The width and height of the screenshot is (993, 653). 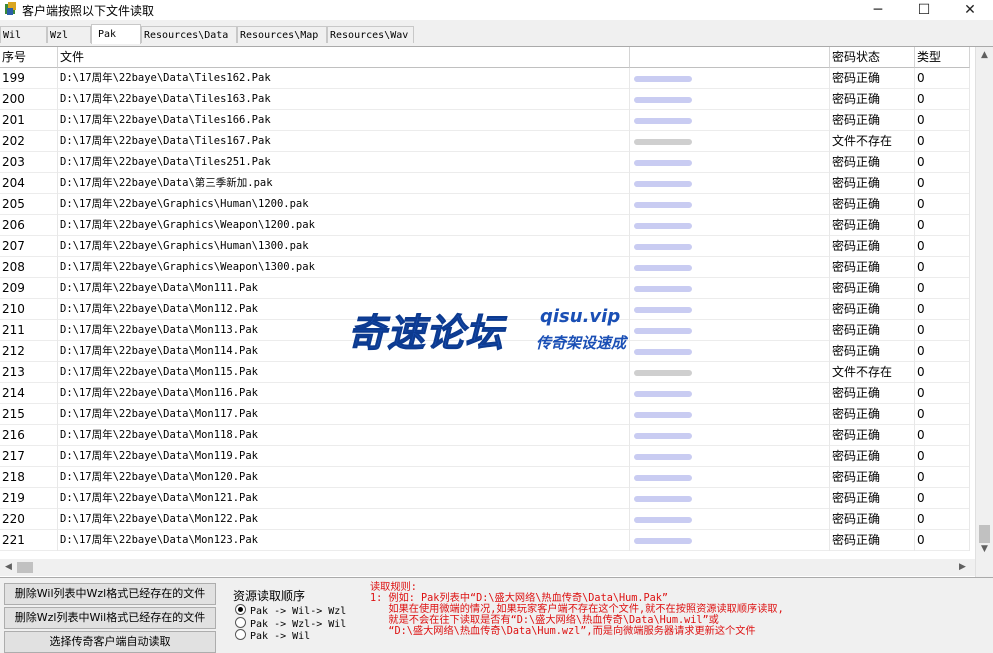 What do you see at coordinates (344, 288) in the screenshot?
I see `cell-file: D:\17周年\22baye\Data\Mon111.Pak` at bounding box center [344, 288].